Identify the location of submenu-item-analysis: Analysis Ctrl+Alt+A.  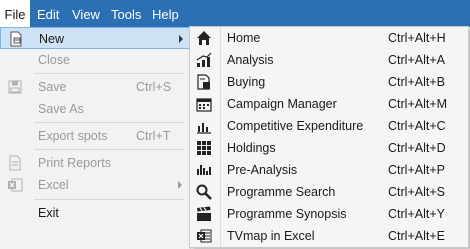
(329, 60).